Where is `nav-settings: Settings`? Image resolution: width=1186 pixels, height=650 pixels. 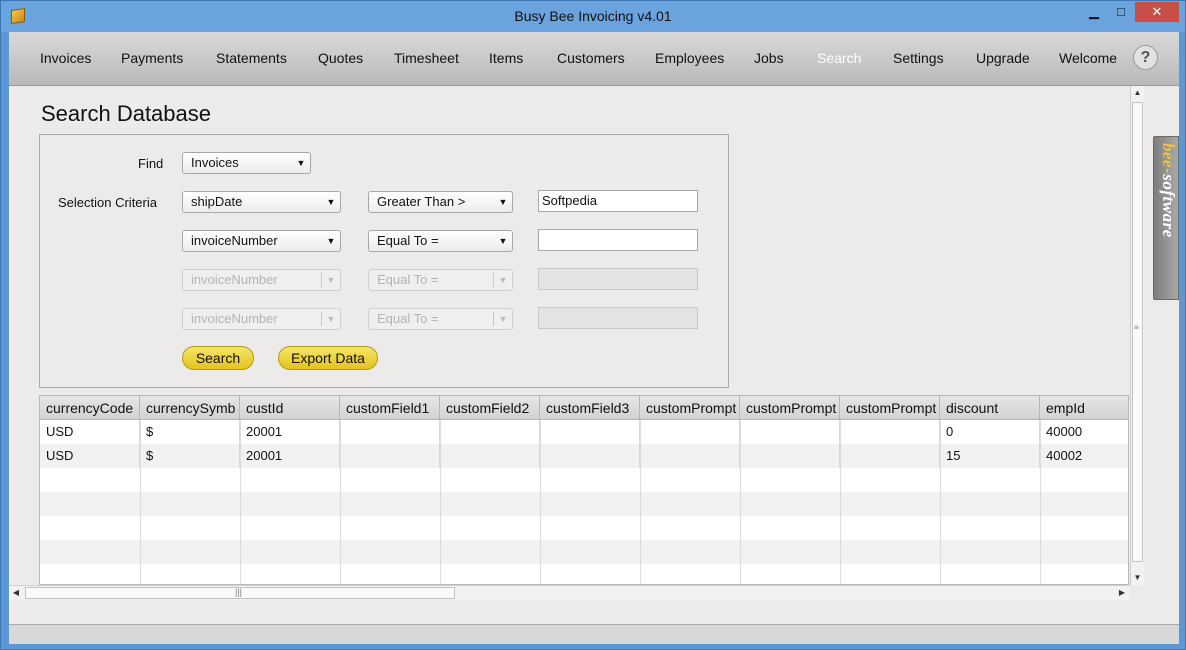 nav-settings: Settings is located at coordinates (918, 58).